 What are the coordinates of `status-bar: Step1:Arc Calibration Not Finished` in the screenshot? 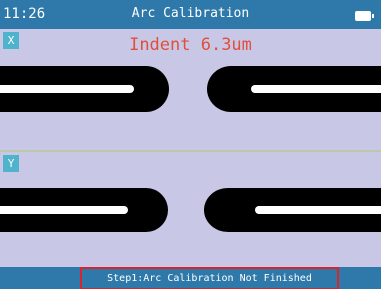 It's located at (190, 278).